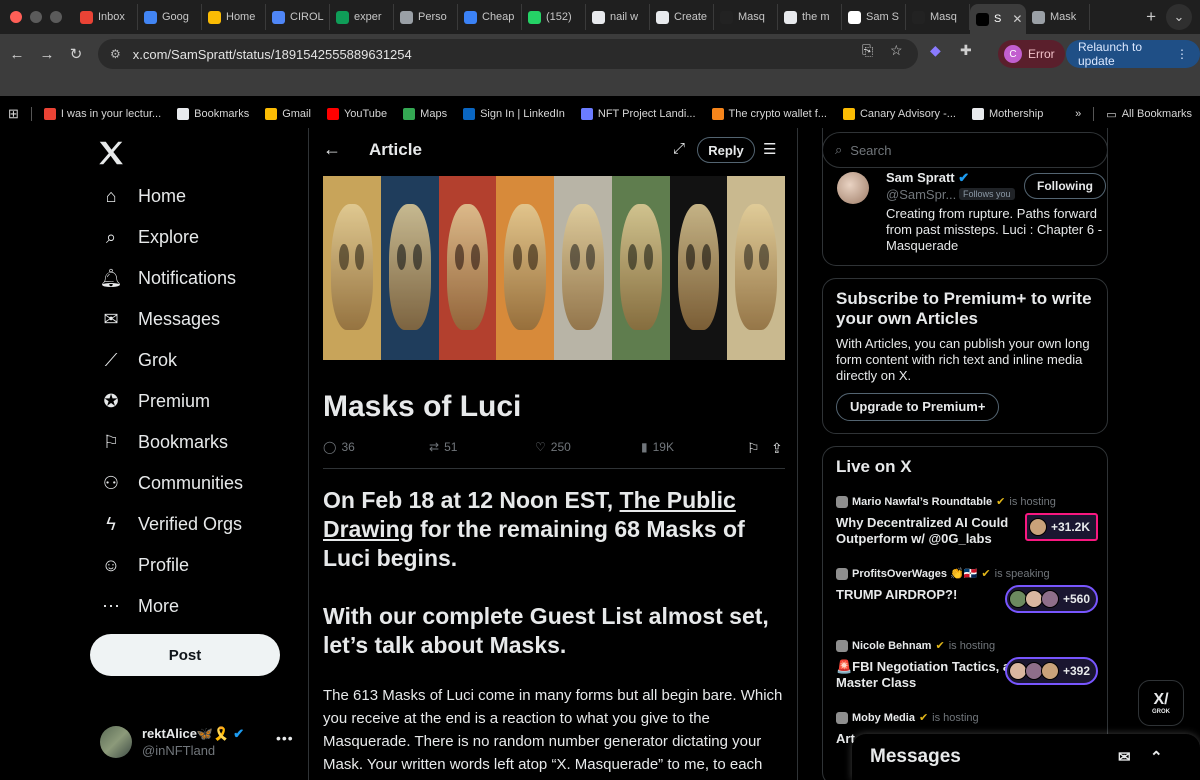 The width and height of the screenshot is (1200, 780). I want to click on more-dots-icon: •••, so click(285, 738).